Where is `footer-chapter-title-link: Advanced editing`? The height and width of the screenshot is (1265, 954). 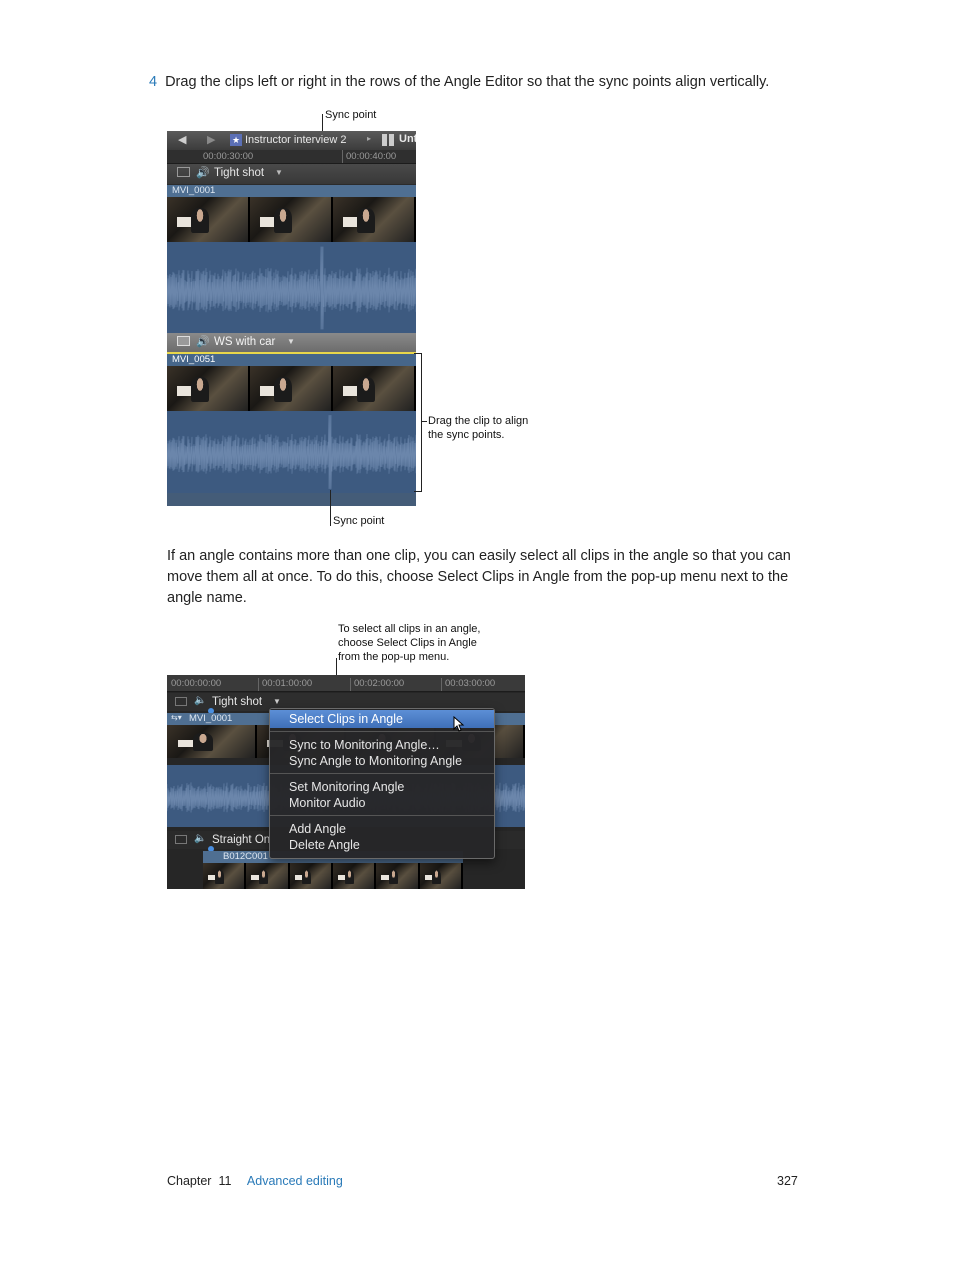 footer-chapter-title-link: Advanced editing is located at coordinates (295, 1181).